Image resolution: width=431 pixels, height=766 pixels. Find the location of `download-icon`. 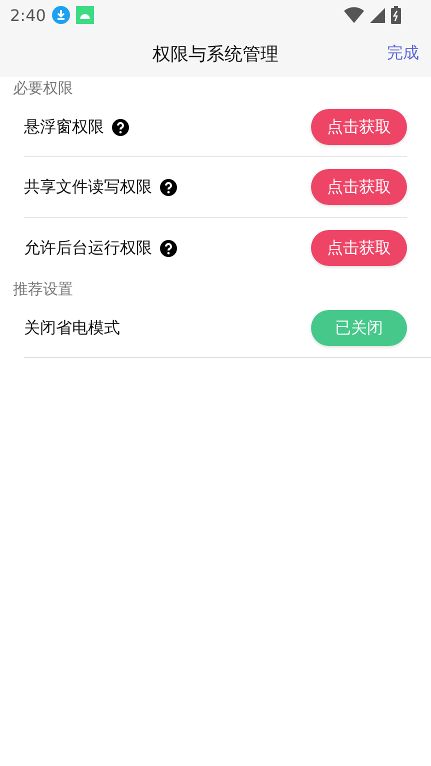

download-icon is located at coordinates (61, 15).